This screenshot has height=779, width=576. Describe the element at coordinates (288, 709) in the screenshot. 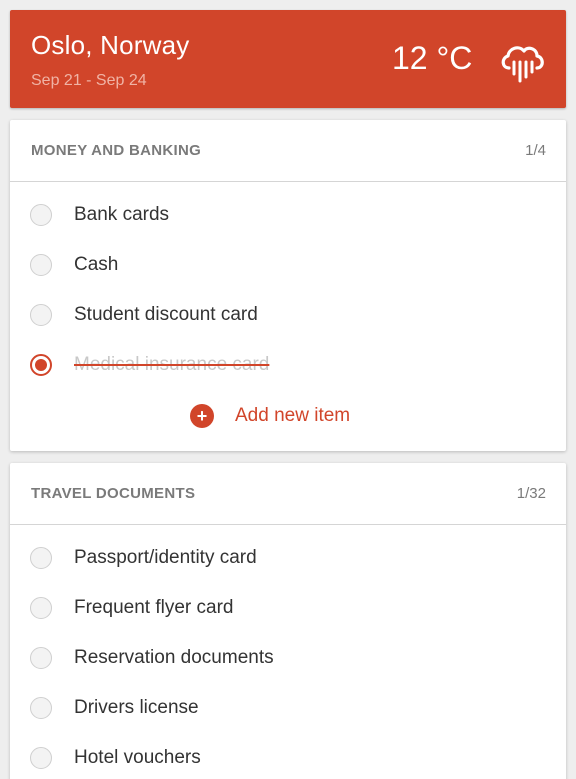

I see `list-item: Drivers license` at that location.